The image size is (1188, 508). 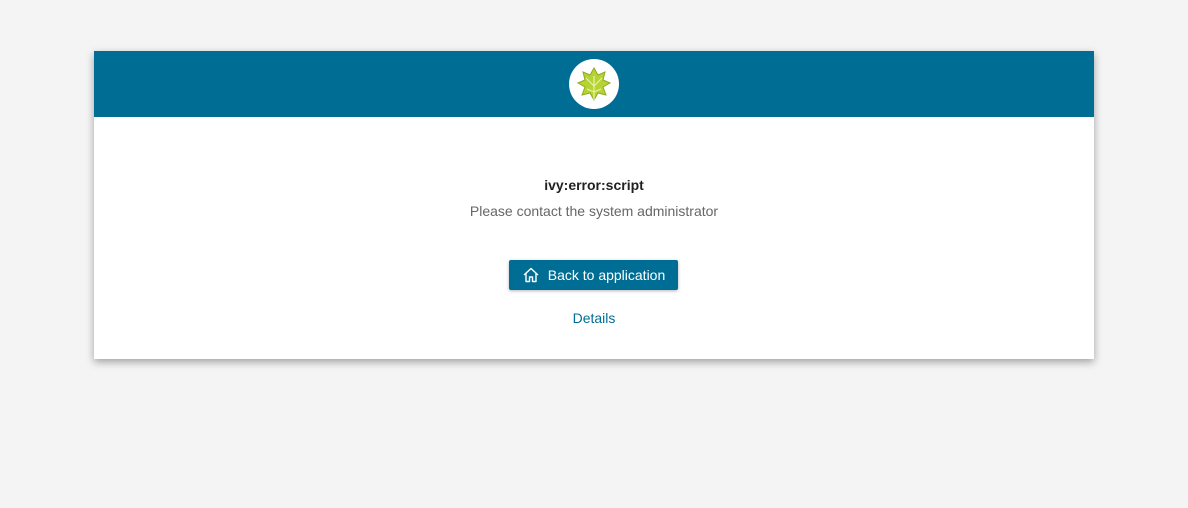 I want to click on ivy-leaf-icon, so click(x=594, y=84).